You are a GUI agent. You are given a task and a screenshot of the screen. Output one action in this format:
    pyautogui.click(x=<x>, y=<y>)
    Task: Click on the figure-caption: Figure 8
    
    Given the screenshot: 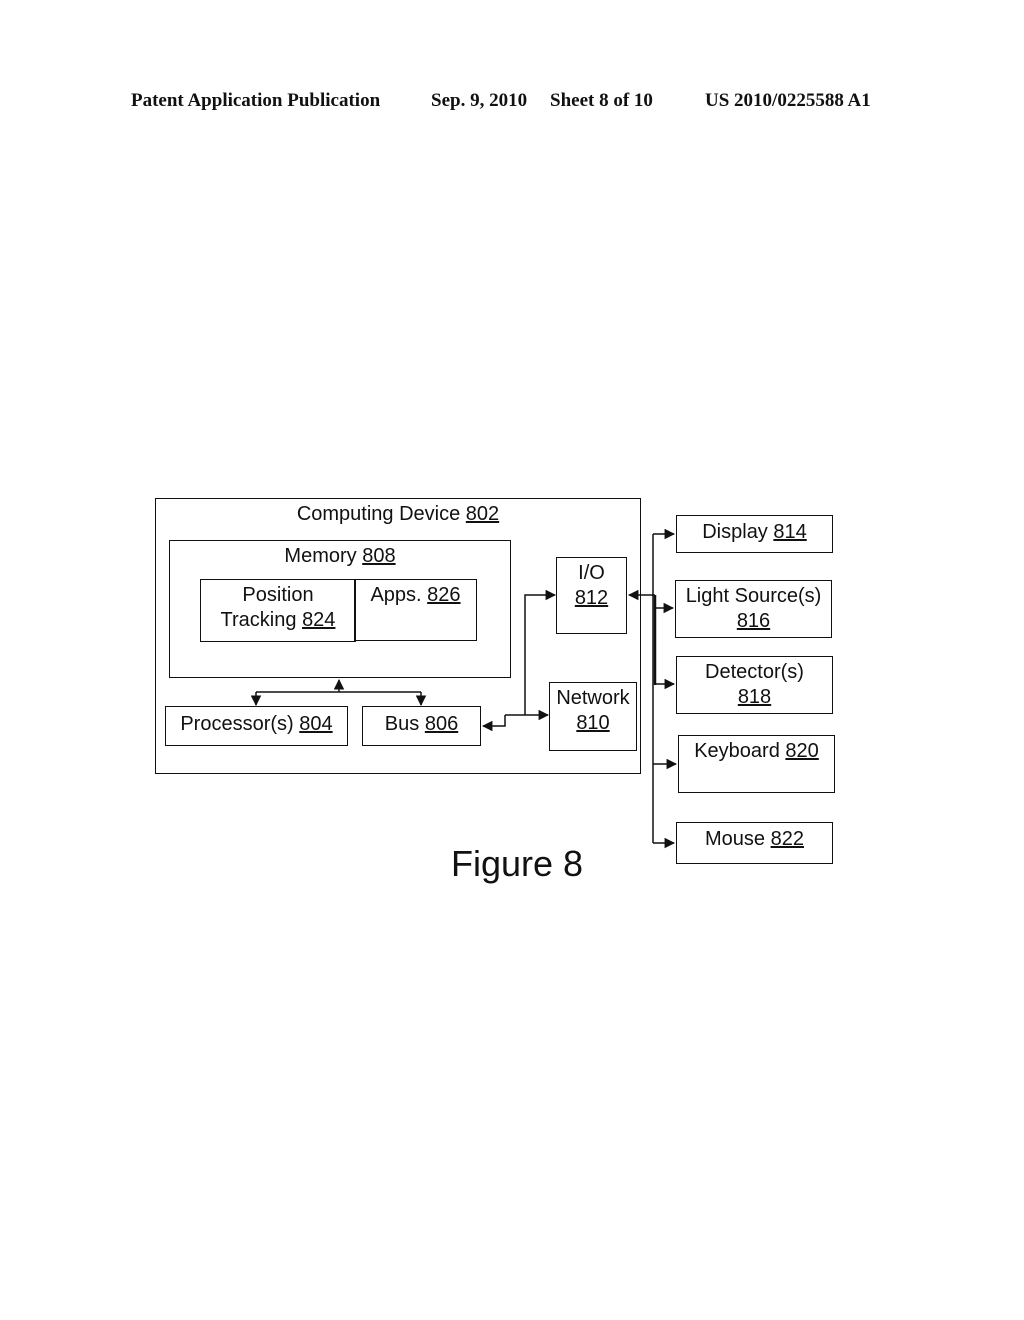 What is the action you would take?
    pyautogui.click(x=517, y=863)
    